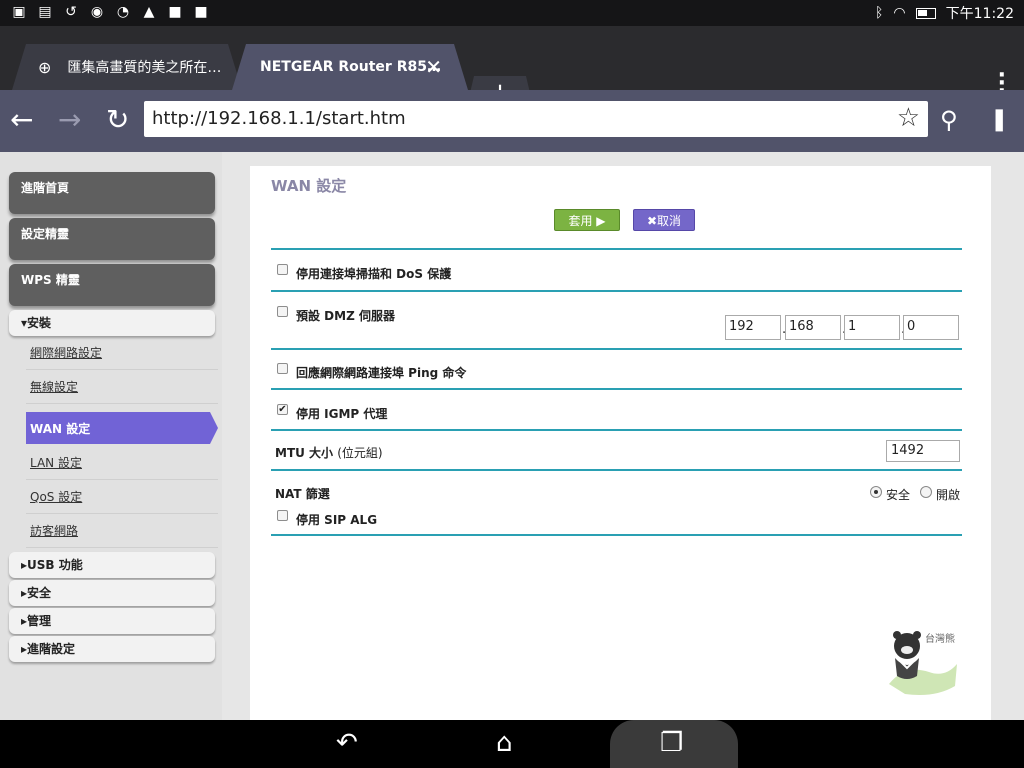 The image size is (1024, 768). I want to click on igmp-checkbox: ✔, so click(282, 409).